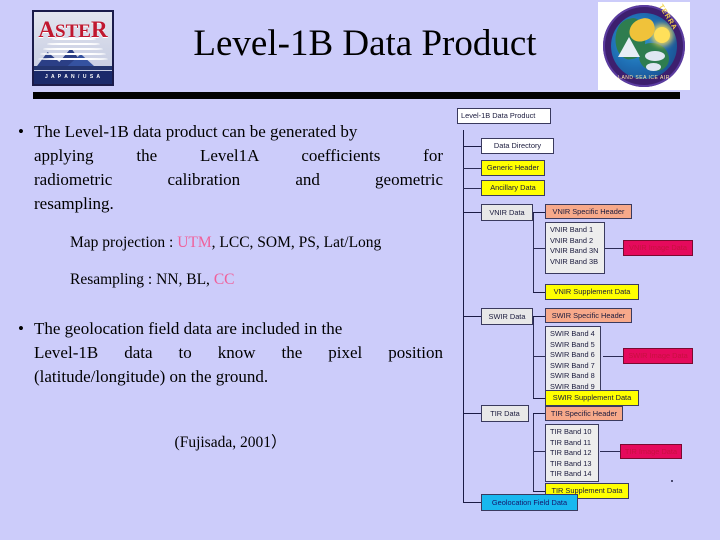 The width and height of the screenshot is (720, 540). What do you see at coordinates (472, 168) in the screenshot?
I see `connector-generic-header` at bounding box center [472, 168].